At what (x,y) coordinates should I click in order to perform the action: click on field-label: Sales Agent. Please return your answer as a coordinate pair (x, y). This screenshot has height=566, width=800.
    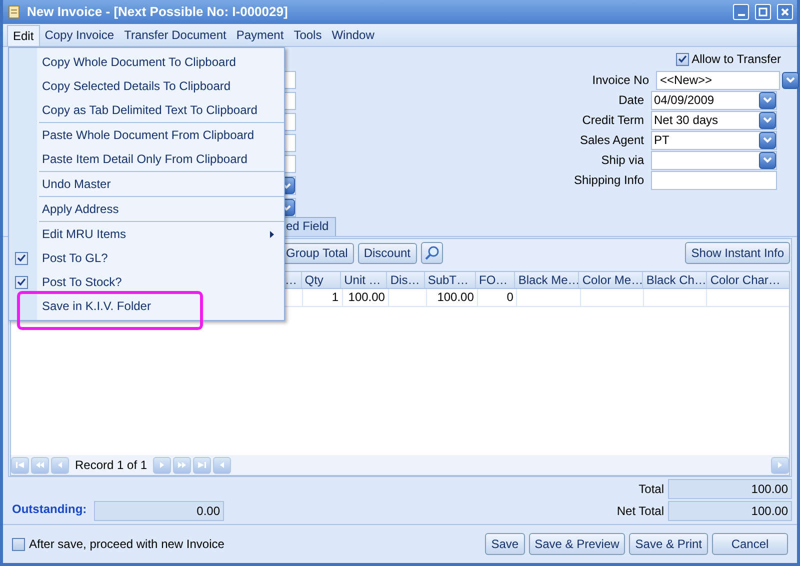
    Looking at the image, I should click on (612, 140).